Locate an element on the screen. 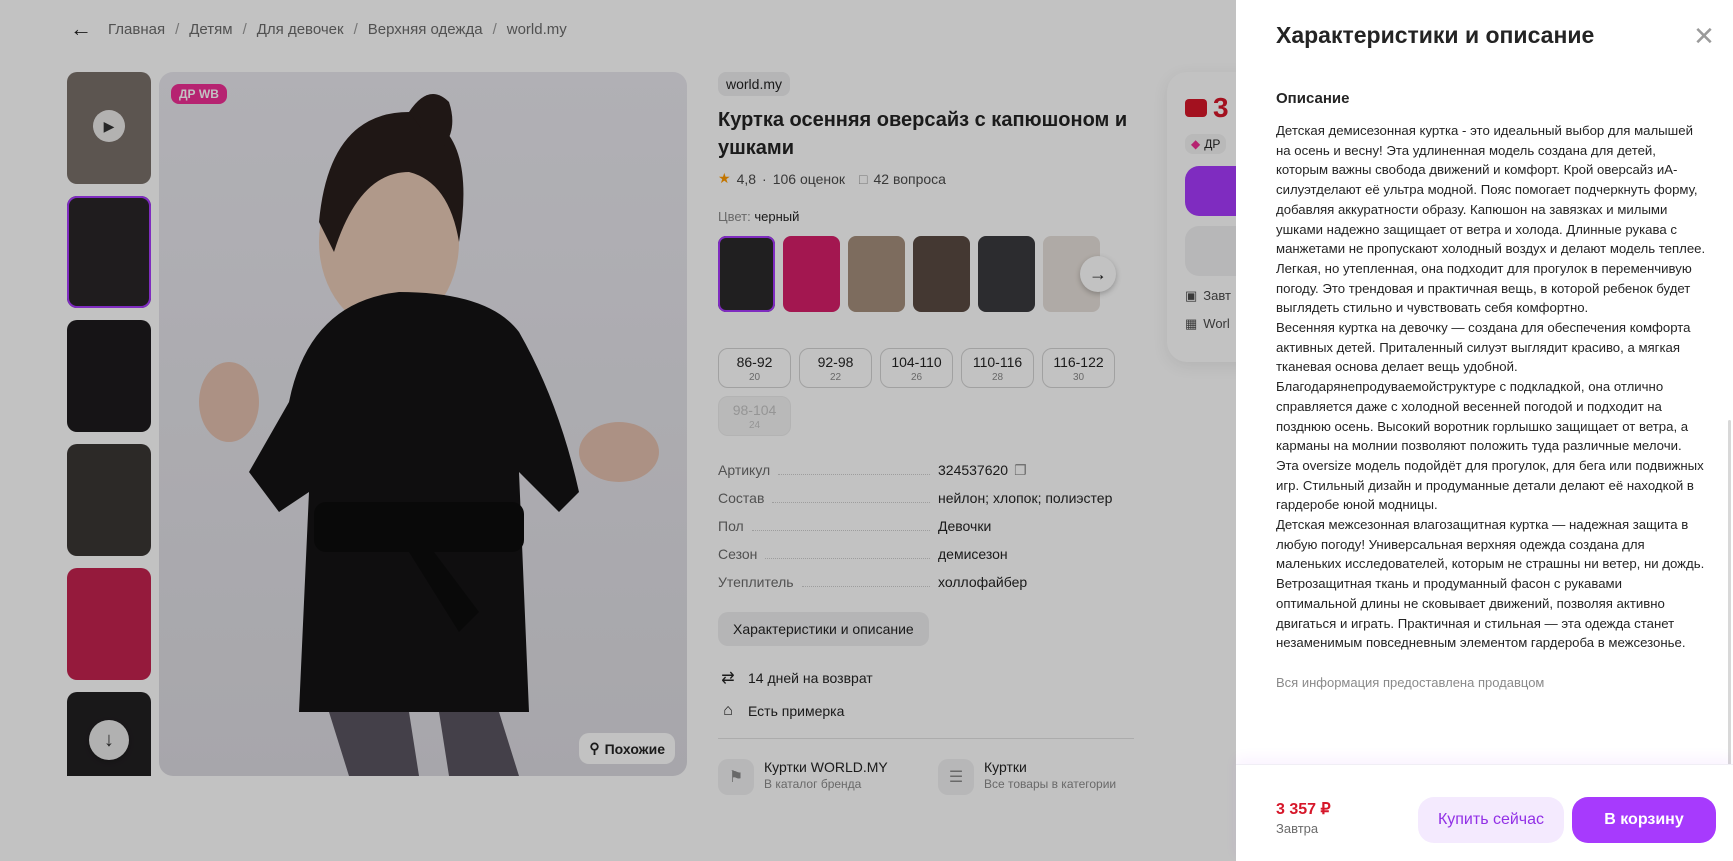 This screenshot has height=861, width=1733. buy-now-button: Купить сейчас is located at coordinates (1491, 820).